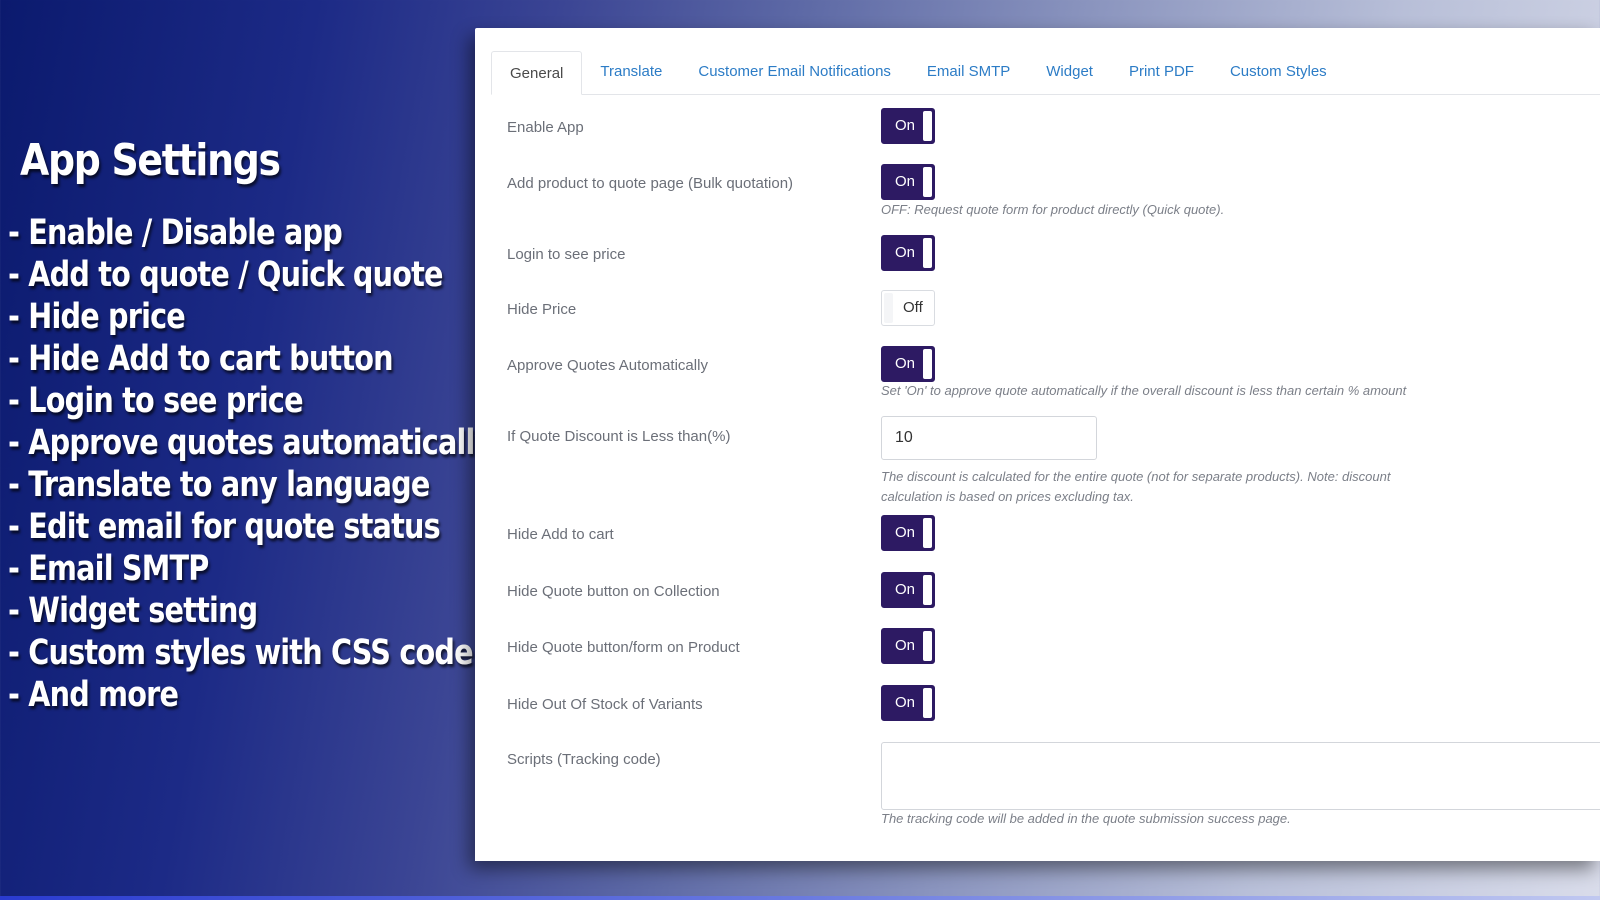 This screenshot has height=900, width=1600. What do you see at coordinates (913, 307) in the screenshot?
I see `toggle-state-text: Off` at bounding box center [913, 307].